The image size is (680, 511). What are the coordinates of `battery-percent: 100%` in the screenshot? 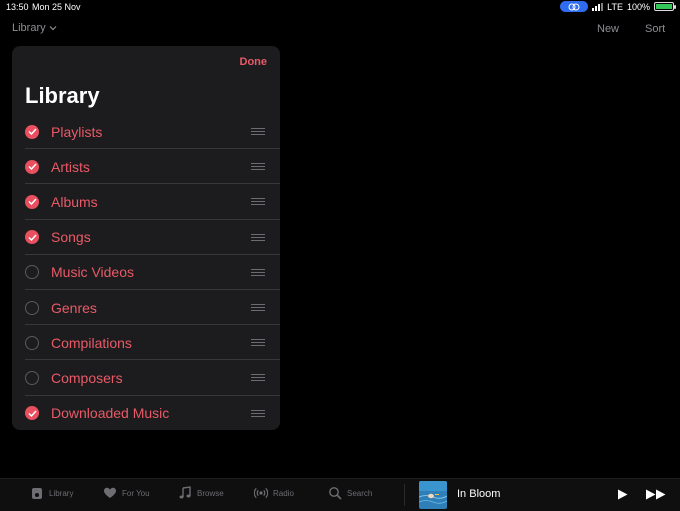 It's located at (638, 6).